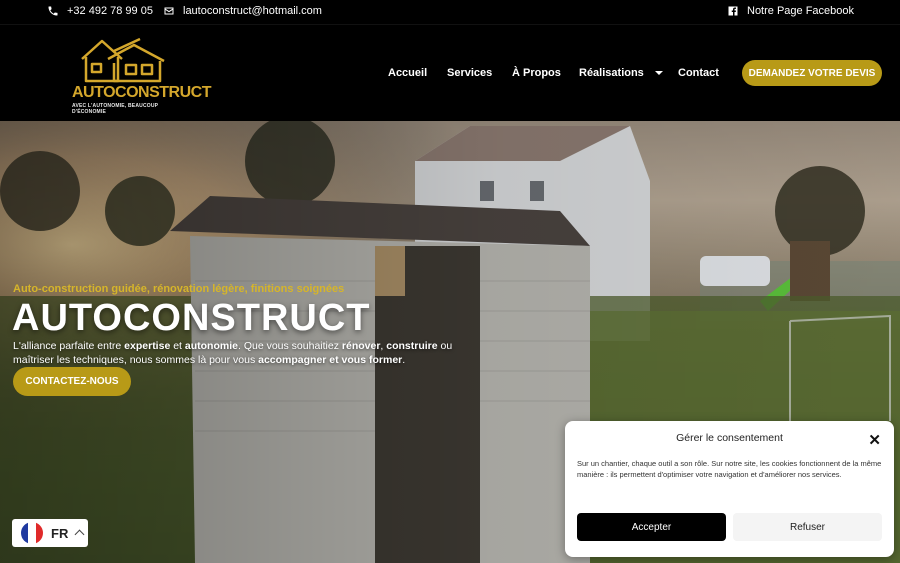 This screenshot has height=563, width=900. I want to click on phone-icon, so click(53, 11).